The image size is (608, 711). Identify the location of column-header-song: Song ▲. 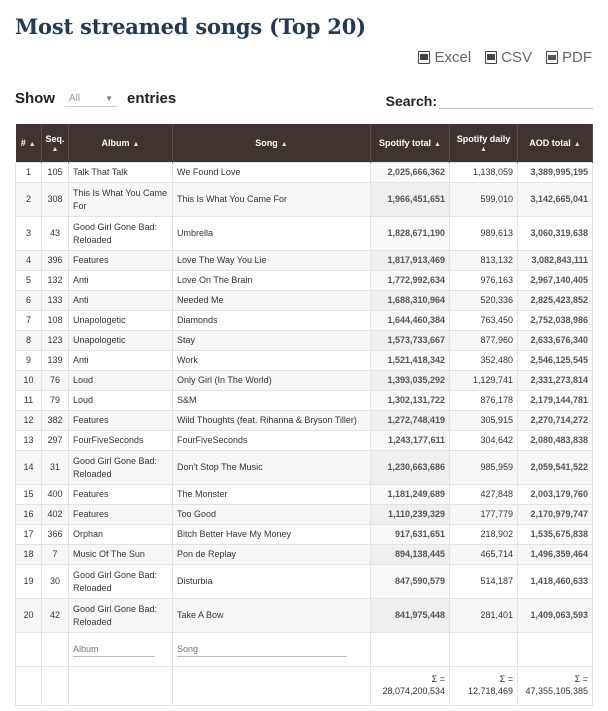
(271, 143).